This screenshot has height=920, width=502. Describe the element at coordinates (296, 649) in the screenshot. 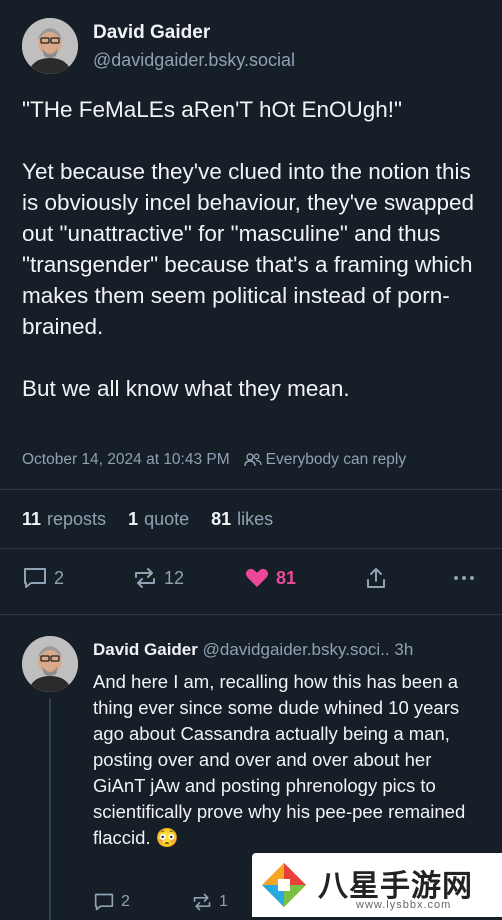

I see `reply-author-handle: @davidgaider.bsky.soci..` at that location.